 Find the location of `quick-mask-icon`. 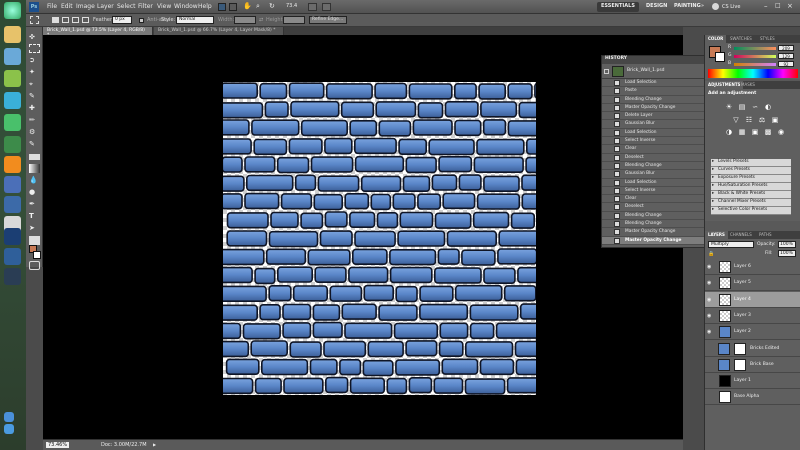

quick-mask-icon is located at coordinates (34, 265).